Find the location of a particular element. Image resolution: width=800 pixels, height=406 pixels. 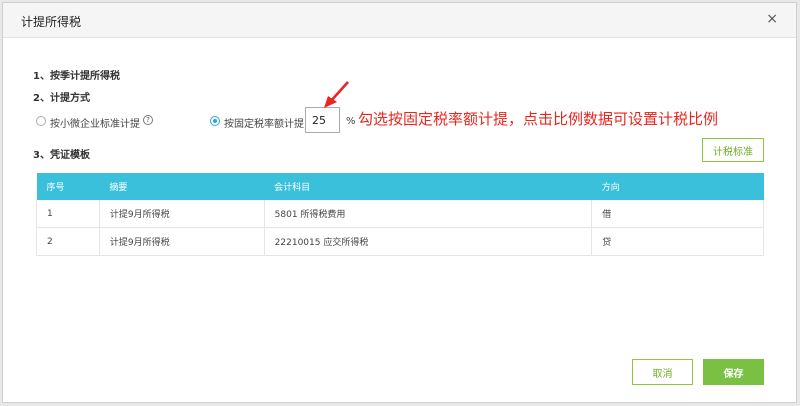

cell-index: 1 is located at coordinates (68, 214).